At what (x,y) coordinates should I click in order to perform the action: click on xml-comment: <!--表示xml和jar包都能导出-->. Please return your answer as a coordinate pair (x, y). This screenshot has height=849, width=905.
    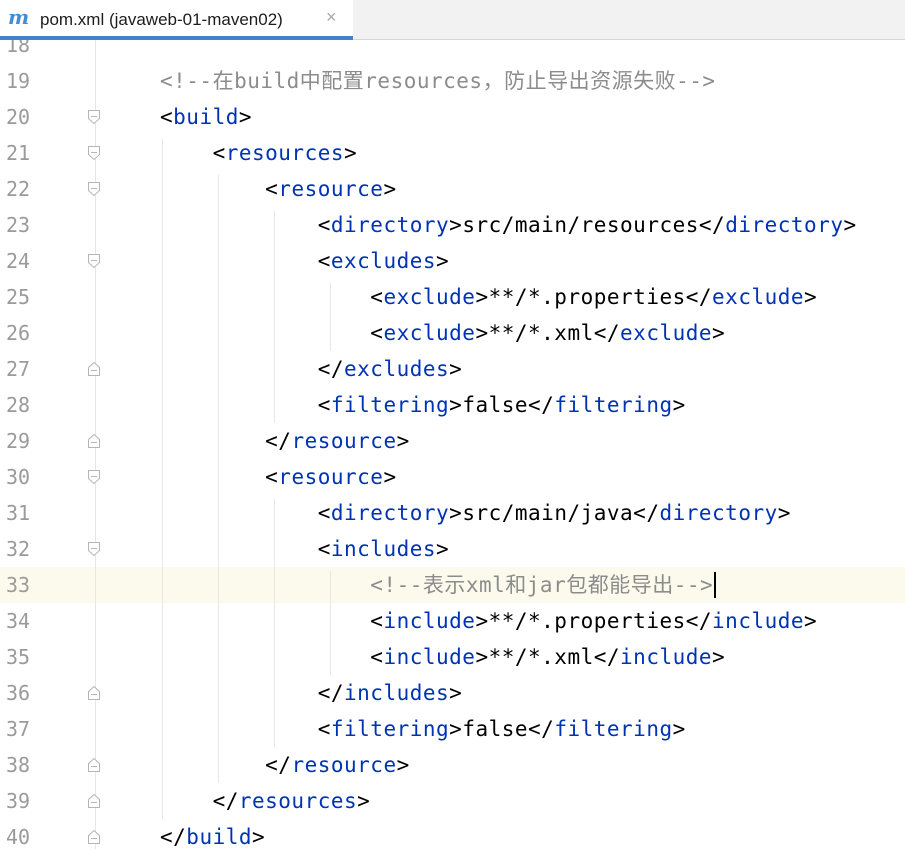
    Looking at the image, I should click on (437, 585).